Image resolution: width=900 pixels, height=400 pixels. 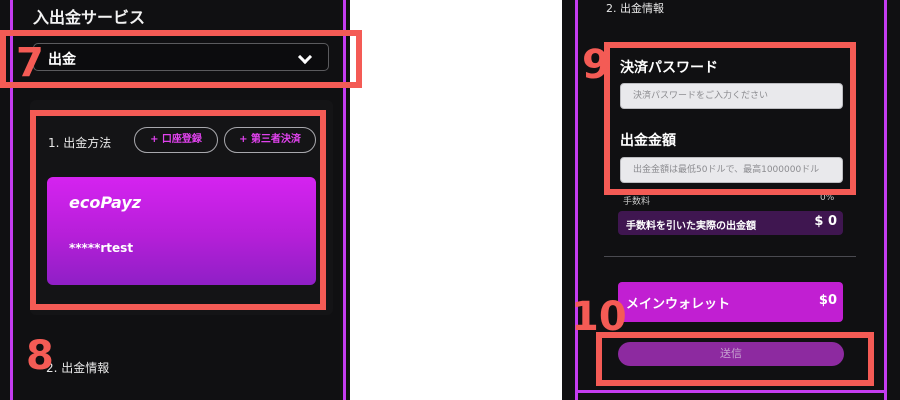 What do you see at coordinates (78, 368) in the screenshot?
I see `info-section-label: 2. 出金情報` at bounding box center [78, 368].